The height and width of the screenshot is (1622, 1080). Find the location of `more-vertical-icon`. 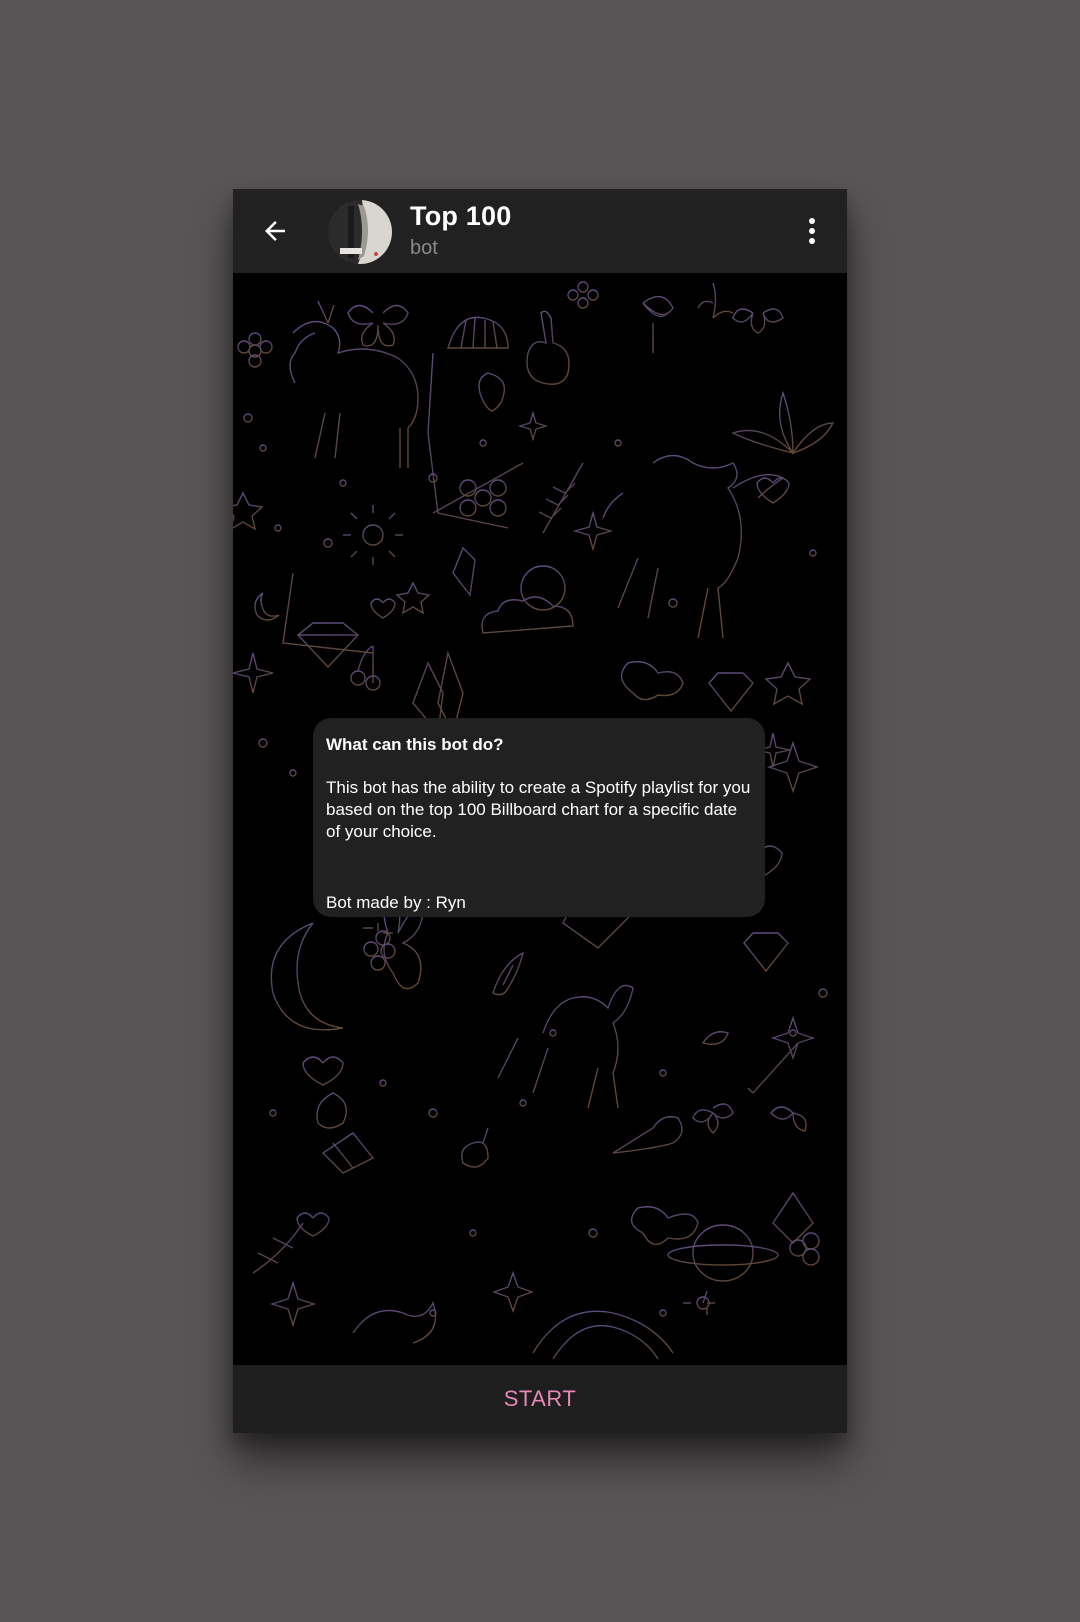

more-vertical-icon is located at coordinates (812, 231).